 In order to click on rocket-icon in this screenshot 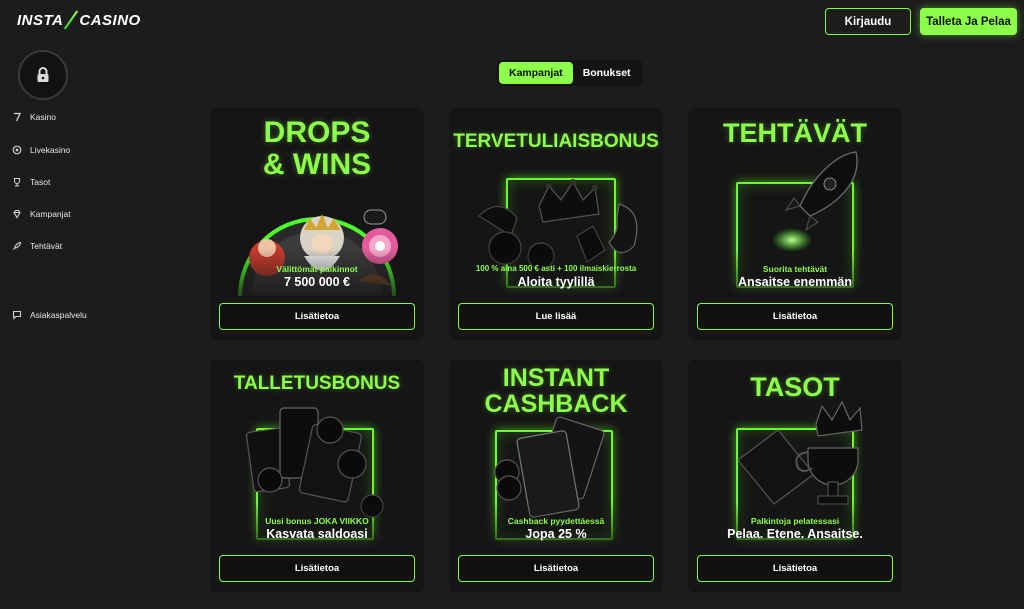, I will do `click(17, 246)`.